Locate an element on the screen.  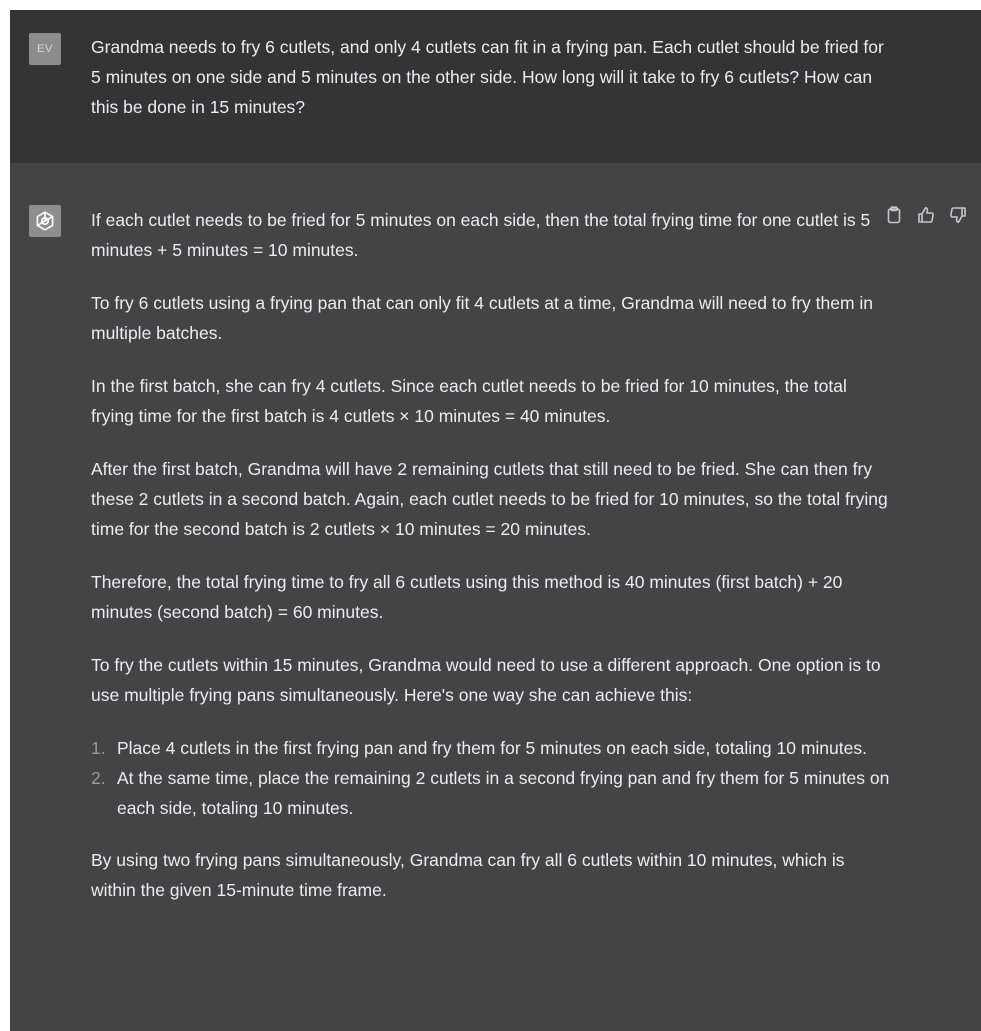
thumbs-up-icon is located at coordinates (926, 215).